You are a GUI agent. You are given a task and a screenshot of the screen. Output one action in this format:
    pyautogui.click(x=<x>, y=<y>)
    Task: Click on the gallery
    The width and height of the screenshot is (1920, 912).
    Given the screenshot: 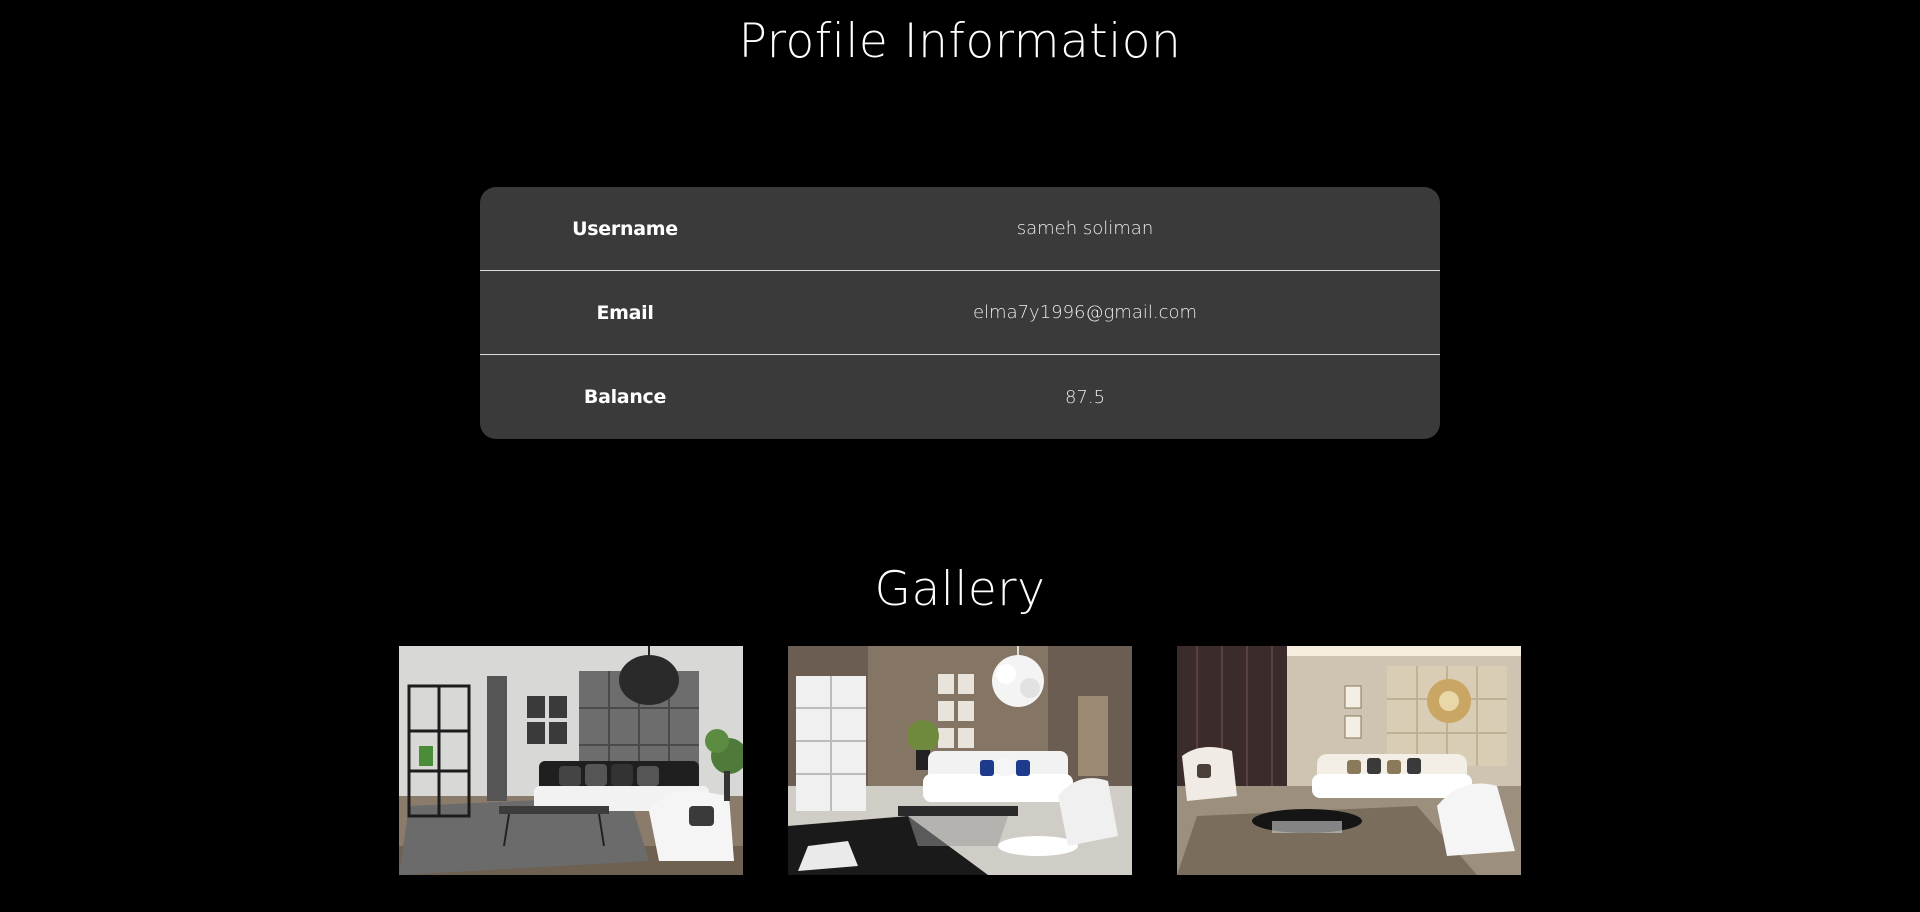 What is the action you would take?
    pyautogui.click(x=960, y=761)
    